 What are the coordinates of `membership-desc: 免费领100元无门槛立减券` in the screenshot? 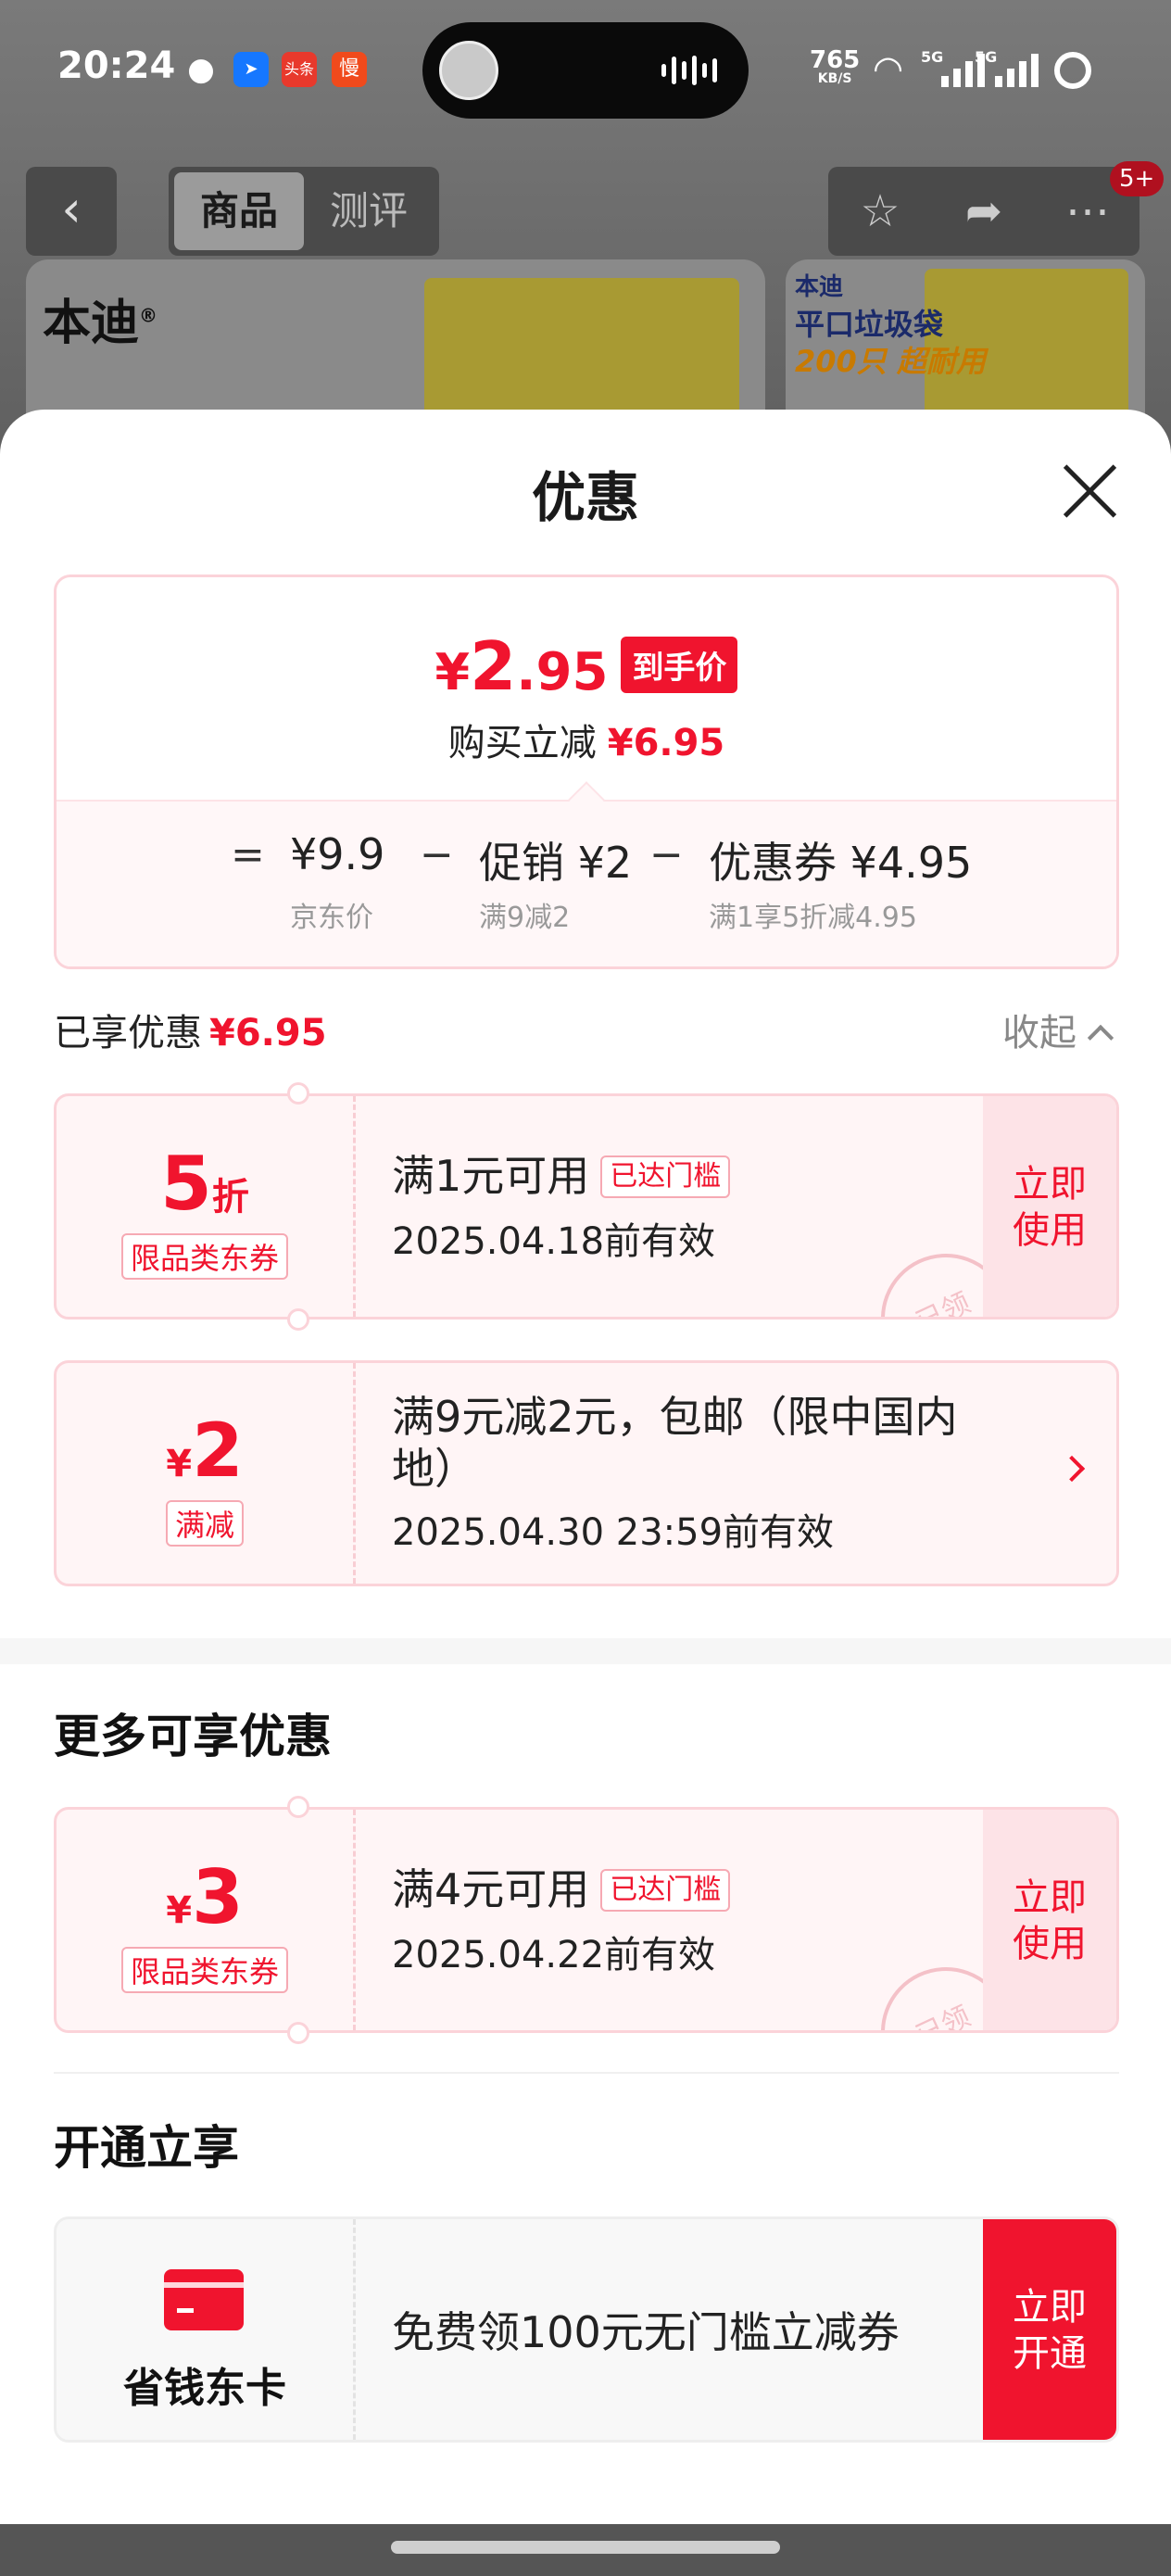 It's located at (646, 2332).